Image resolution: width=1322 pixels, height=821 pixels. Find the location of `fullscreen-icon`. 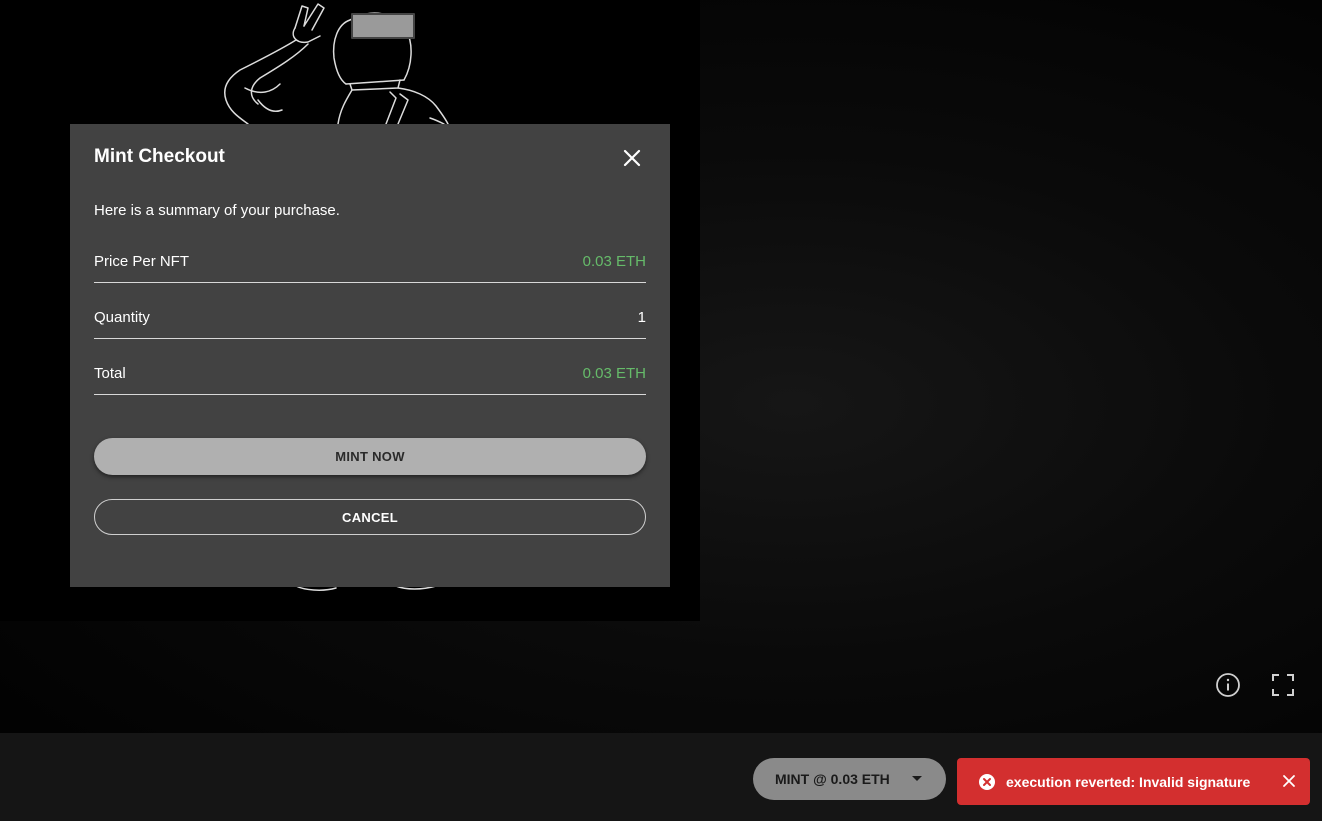

fullscreen-icon is located at coordinates (1283, 685).